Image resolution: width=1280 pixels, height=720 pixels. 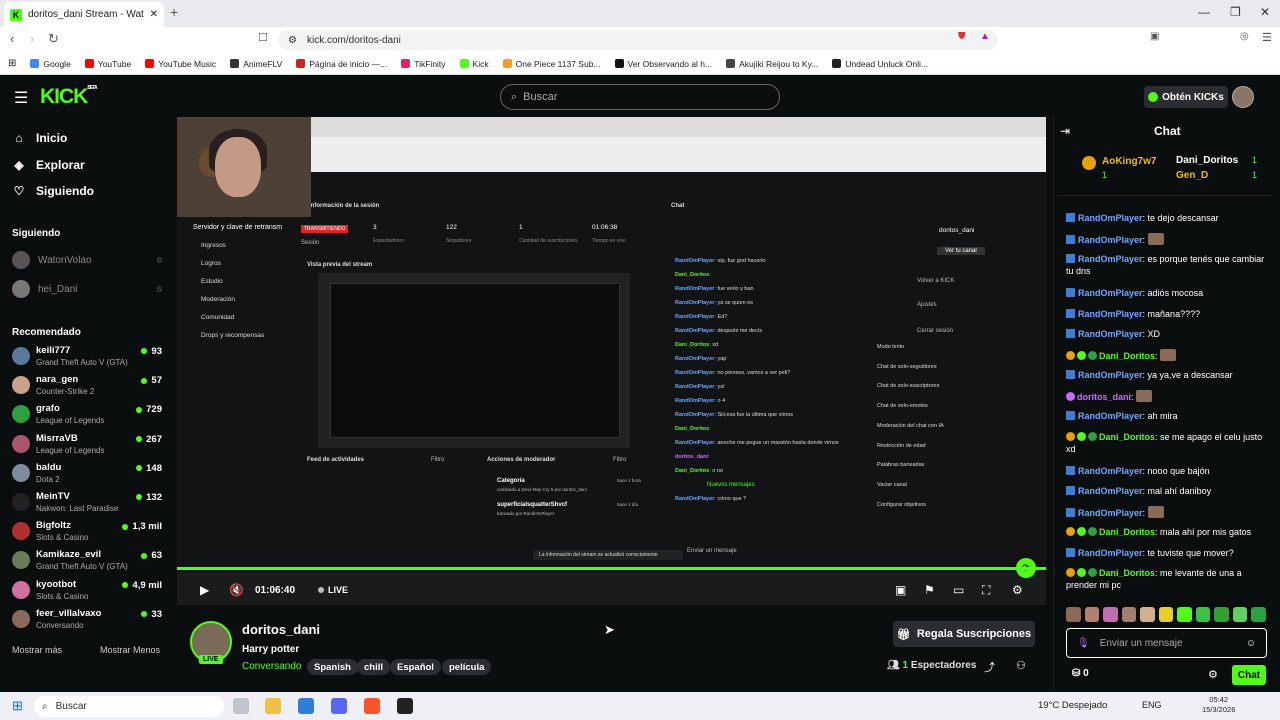 What do you see at coordinates (281, 629) in the screenshot?
I see `channel-name: doritos_dani` at bounding box center [281, 629].